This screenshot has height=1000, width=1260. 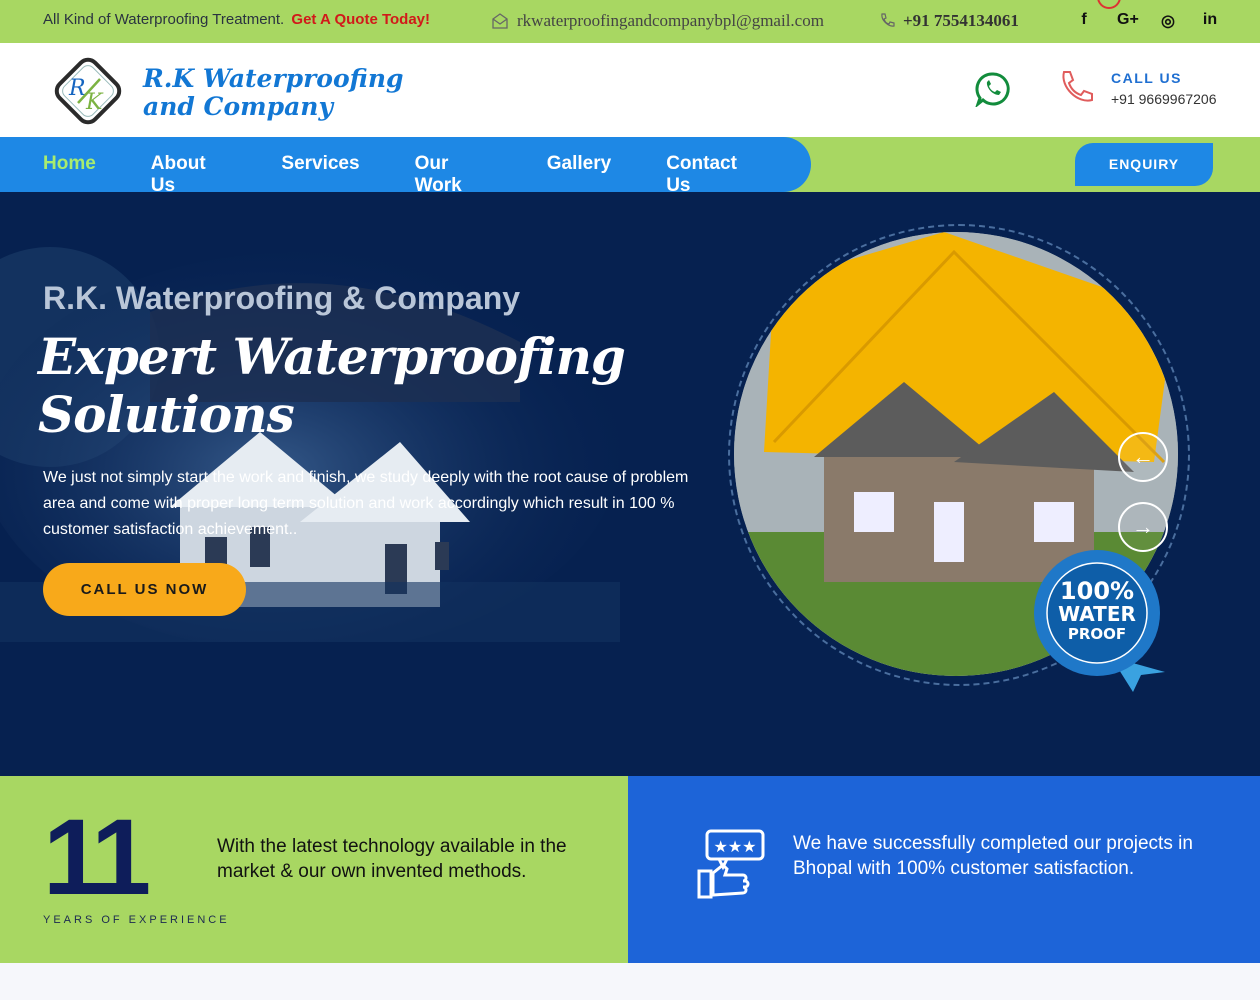 What do you see at coordinates (1097, 634) in the screenshot?
I see `badge-line-3: PROOF` at bounding box center [1097, 634].